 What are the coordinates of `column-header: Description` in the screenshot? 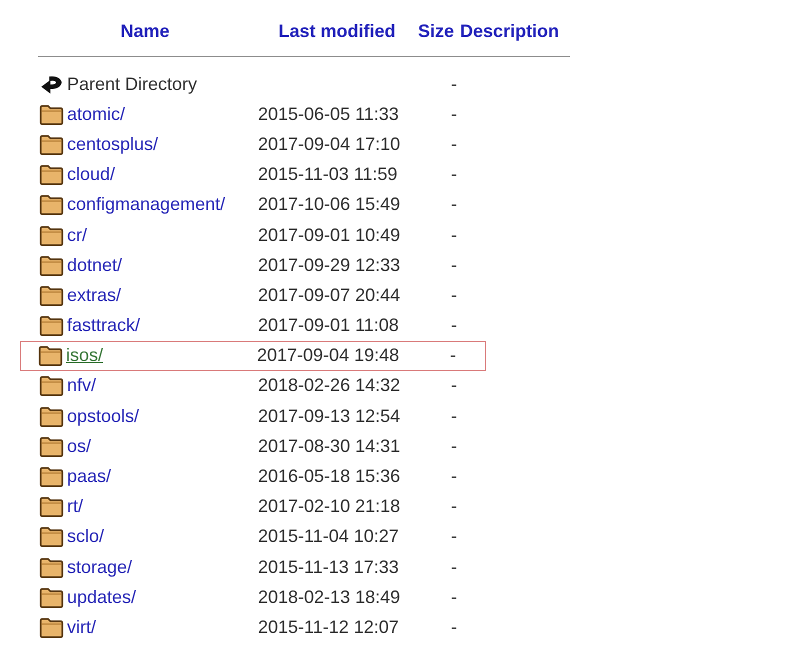 It's located at (510, 31).